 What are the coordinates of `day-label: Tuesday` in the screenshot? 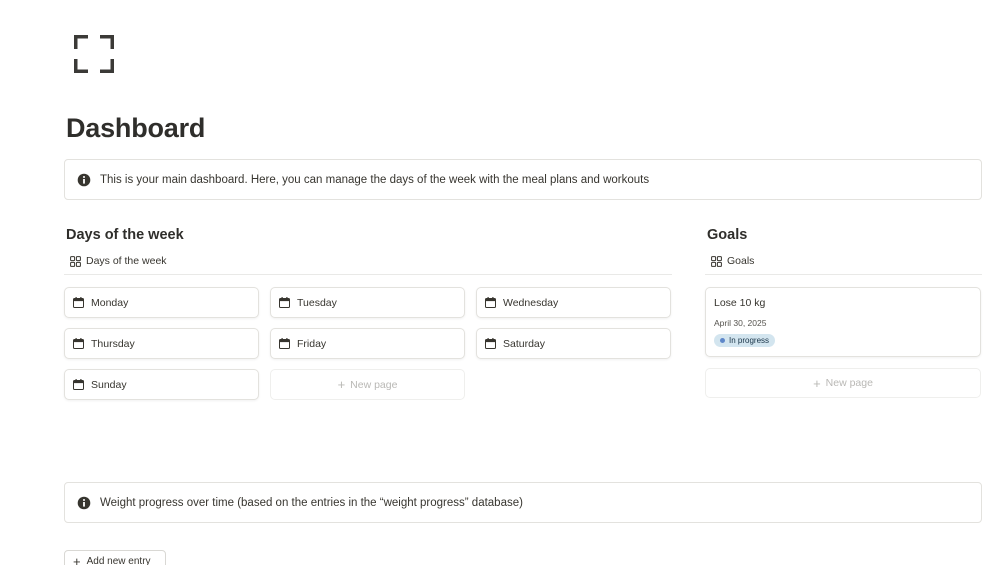 It's located at (317, 302).